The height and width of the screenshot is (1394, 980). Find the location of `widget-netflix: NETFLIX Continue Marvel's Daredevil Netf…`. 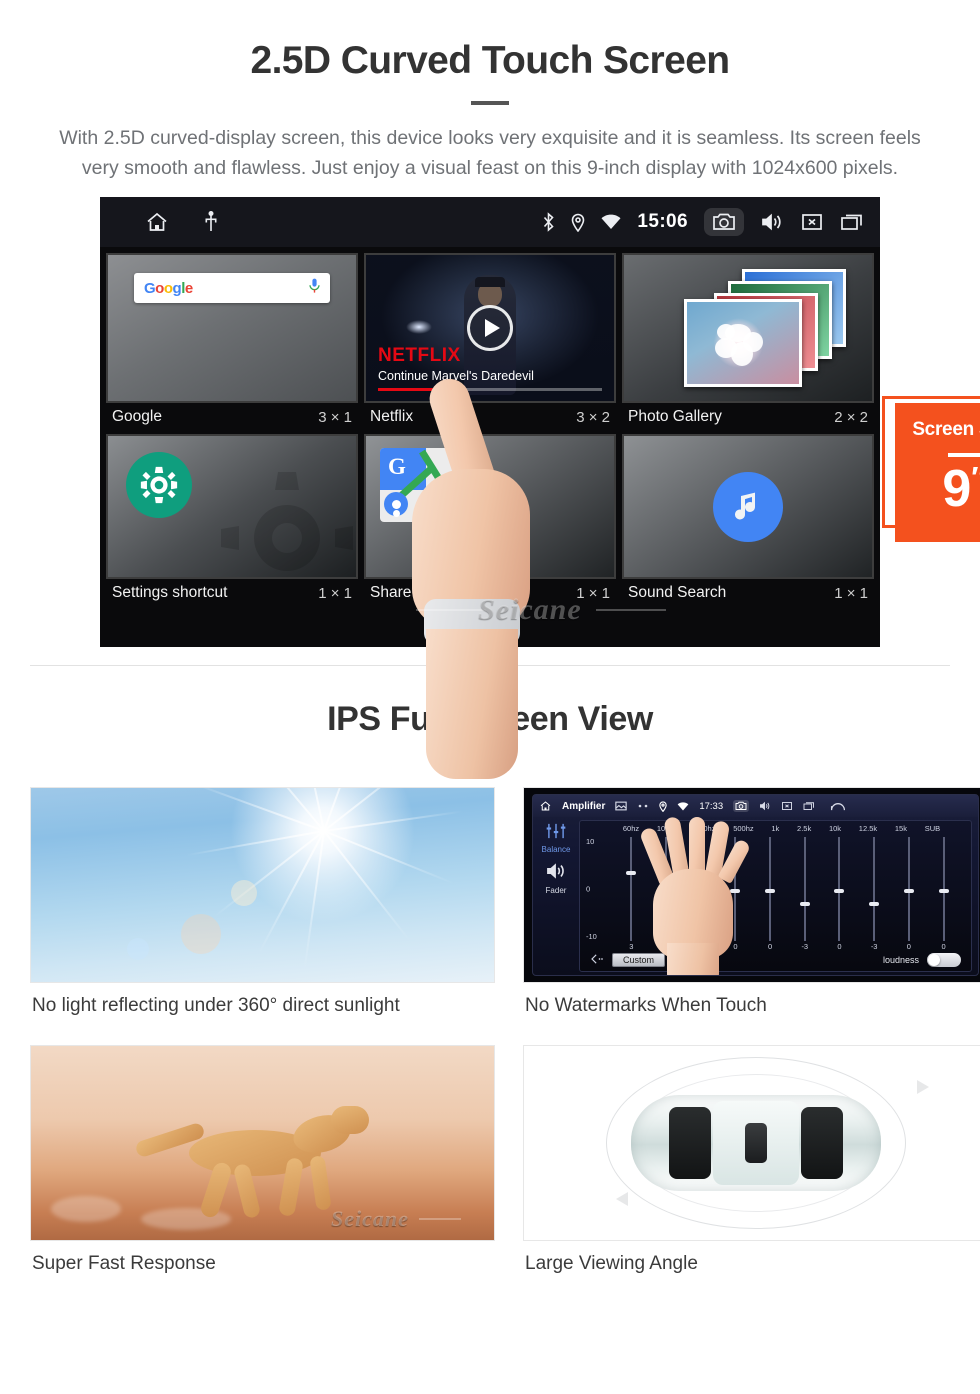

widget-netflix: NETFLIX Continue Marvel's Daredevil Netf… is located at coordinates (490, 343).